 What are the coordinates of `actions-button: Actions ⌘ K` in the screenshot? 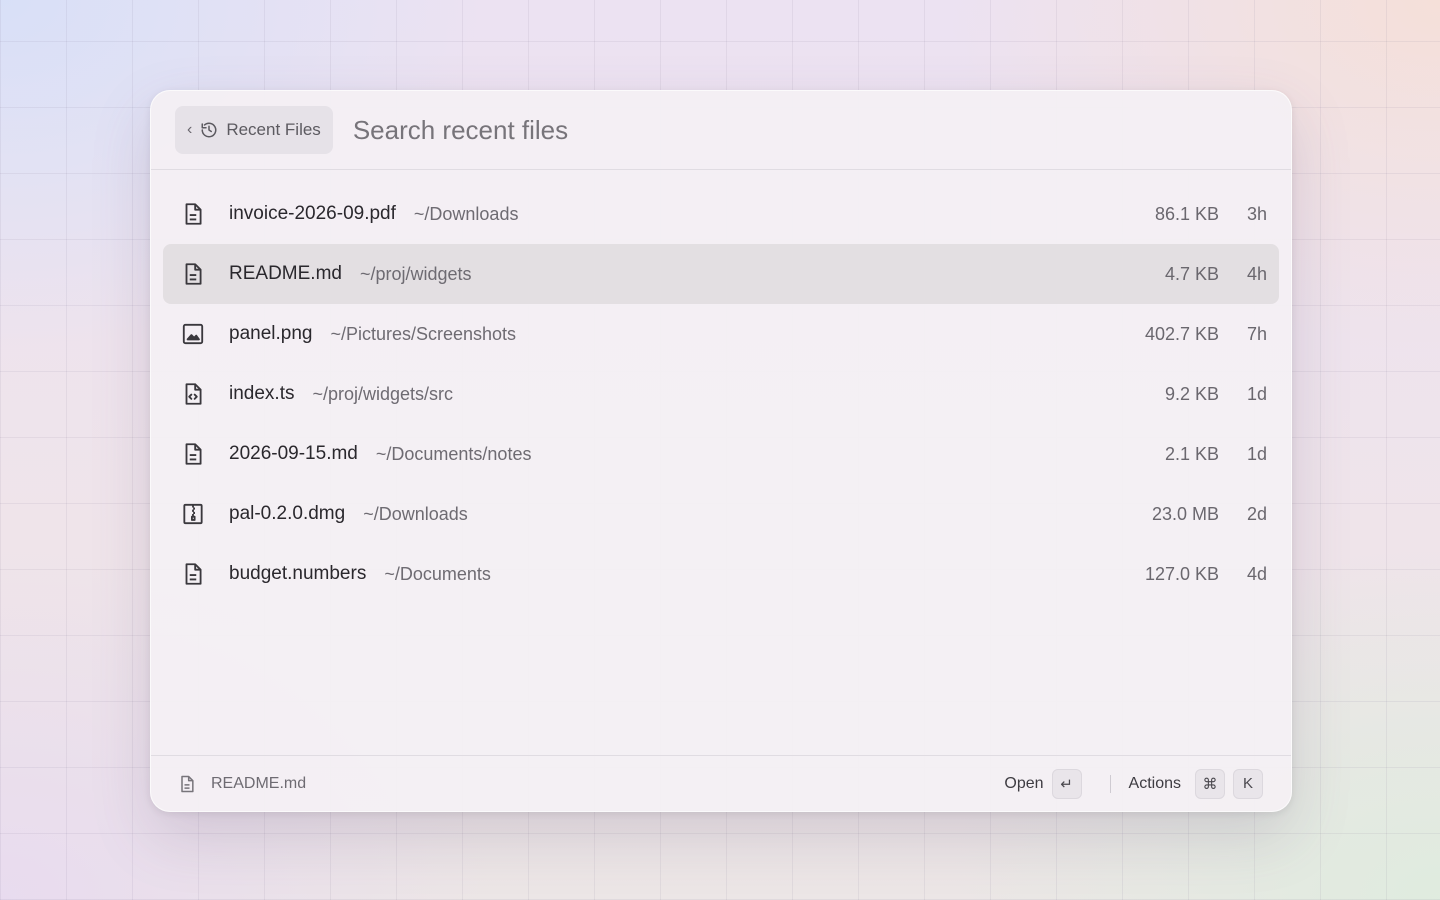 It's located at (1195, 783).